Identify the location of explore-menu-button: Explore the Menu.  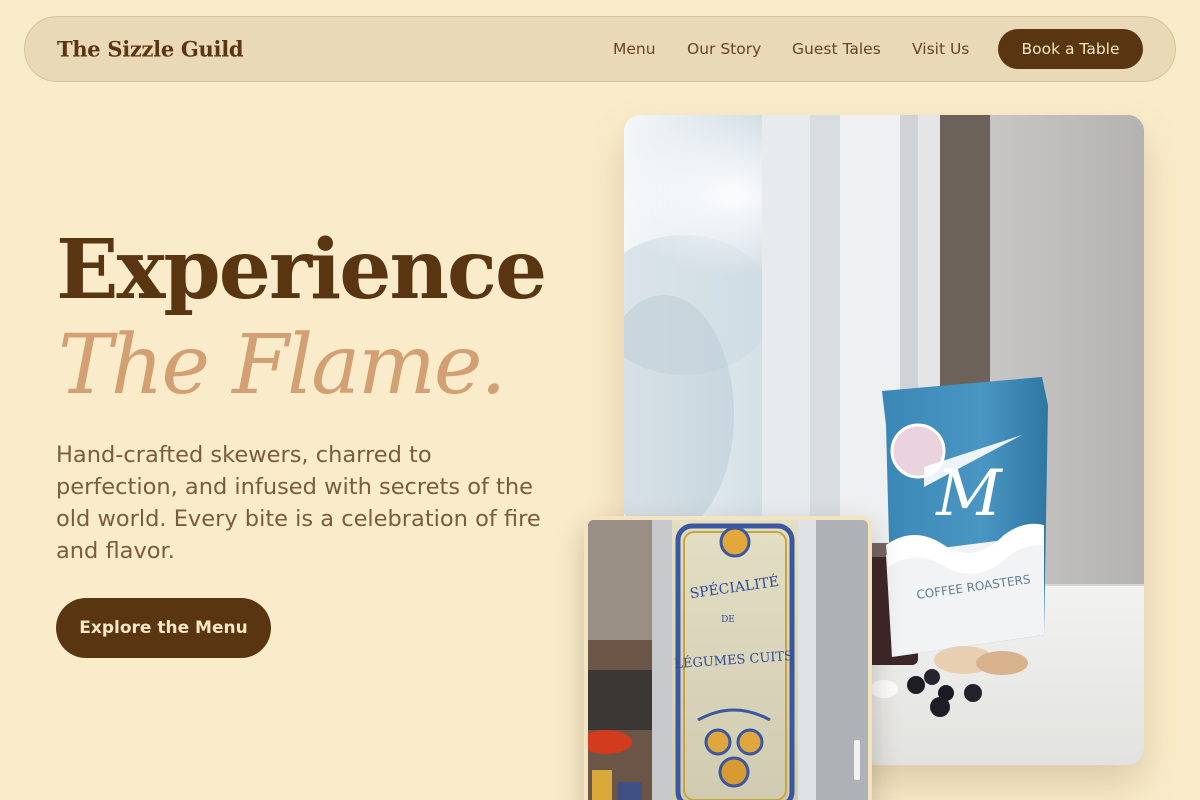
(163, 628).